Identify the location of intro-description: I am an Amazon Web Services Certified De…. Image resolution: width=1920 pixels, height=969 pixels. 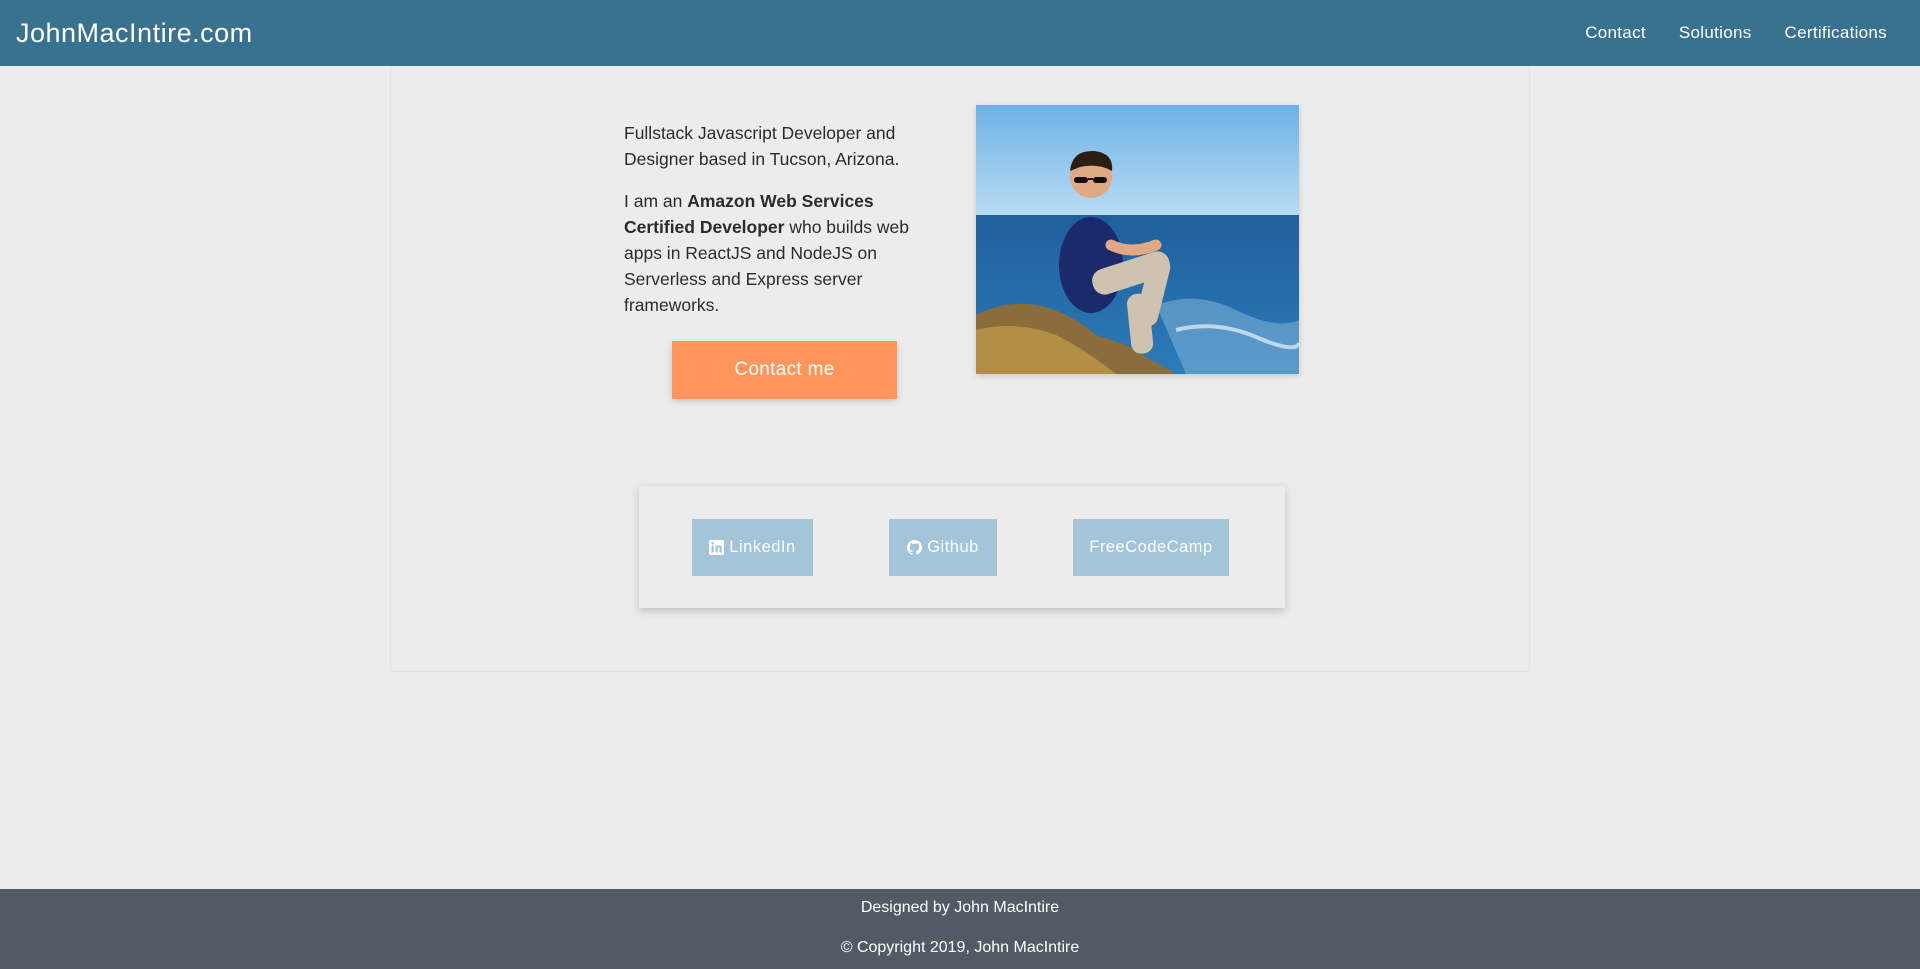
(784, 253).